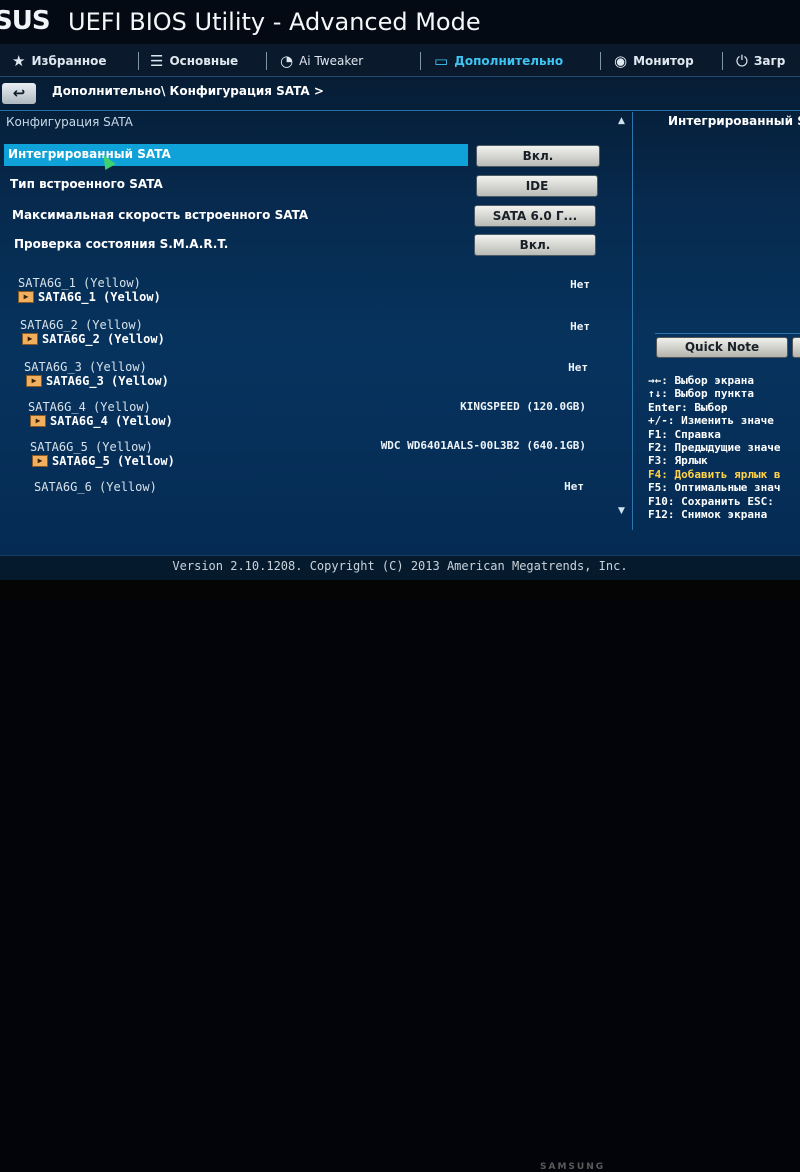  Describe the element at coordinates (81, 325) in the screenshot. I see `port-label: SATA6G_2 (Yellow)` at that location.